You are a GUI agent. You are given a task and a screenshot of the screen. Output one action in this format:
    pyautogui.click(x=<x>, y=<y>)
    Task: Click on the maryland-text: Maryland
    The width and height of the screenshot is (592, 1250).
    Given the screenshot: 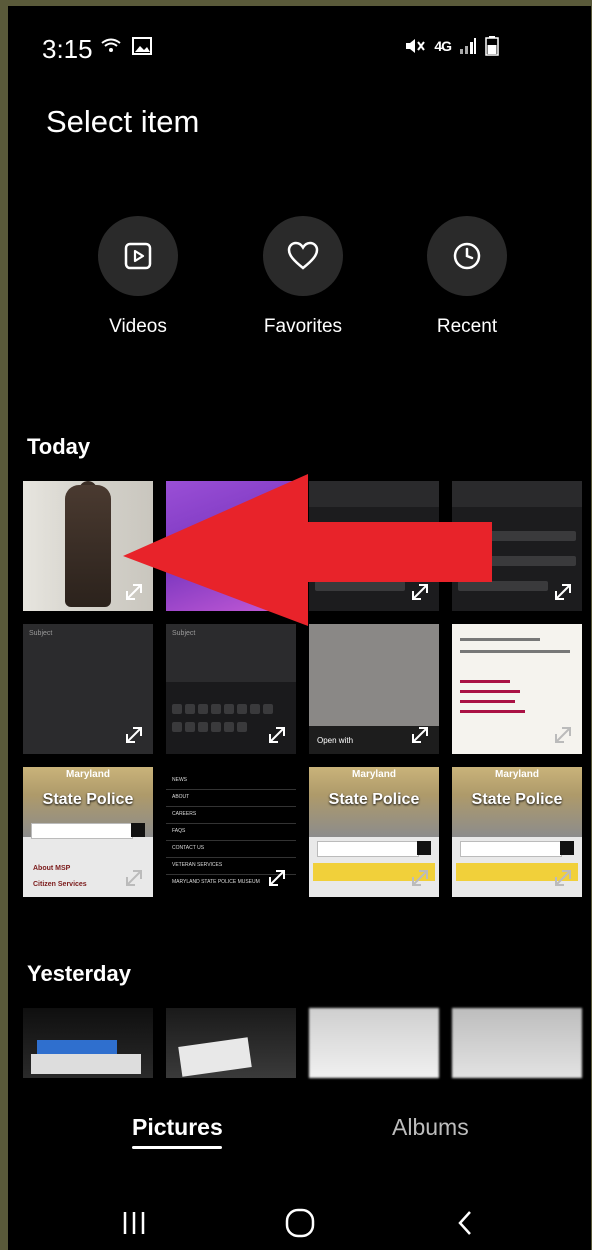 What is the action you would take?
    pyautogui.click(x=374, y=774)
    